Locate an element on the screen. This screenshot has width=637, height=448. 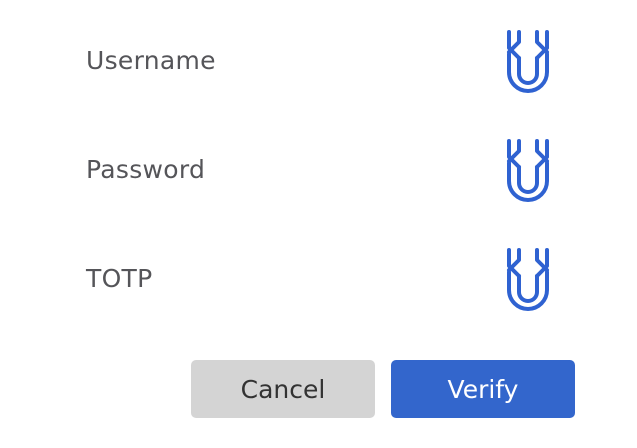
cancel-button: Cancel is located at coordinates (283, 389).